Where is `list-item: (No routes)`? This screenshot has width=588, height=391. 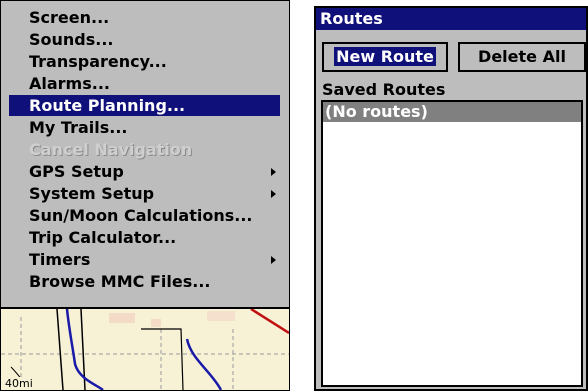 list-item: (No routes) is located at coordinates (452, 112).